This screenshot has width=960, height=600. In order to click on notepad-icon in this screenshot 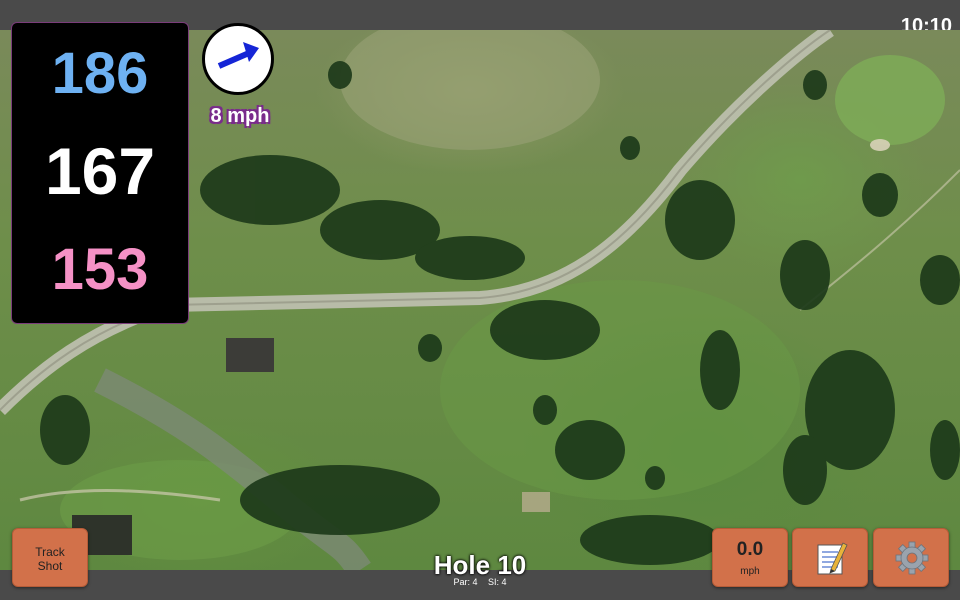, I will do `click(832, 558)`.